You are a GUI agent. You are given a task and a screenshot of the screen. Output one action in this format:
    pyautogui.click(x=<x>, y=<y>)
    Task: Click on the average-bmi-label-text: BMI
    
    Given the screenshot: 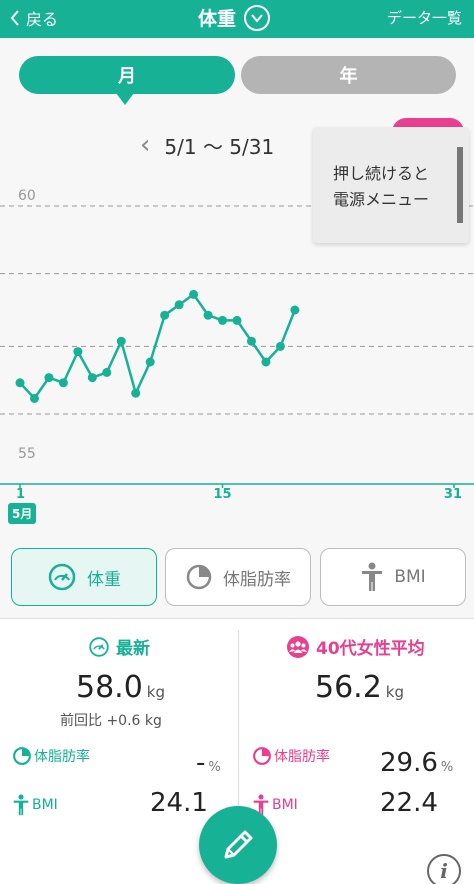 What is the action you would take?
    pyautogui.click(x=285, y=805)
    